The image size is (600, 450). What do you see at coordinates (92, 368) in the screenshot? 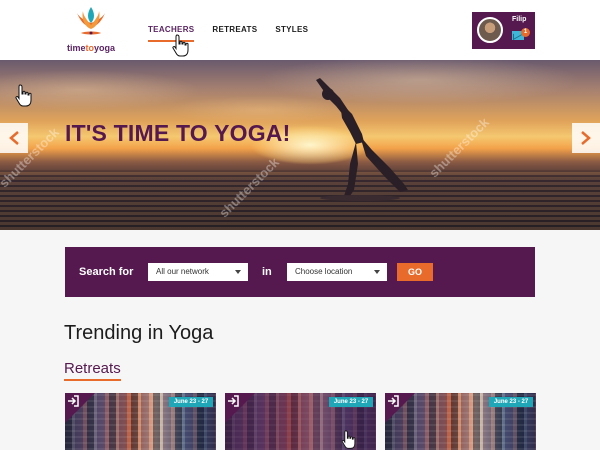
I see `section-tab-retreats: Retreats` at bounding box center [92, 368].